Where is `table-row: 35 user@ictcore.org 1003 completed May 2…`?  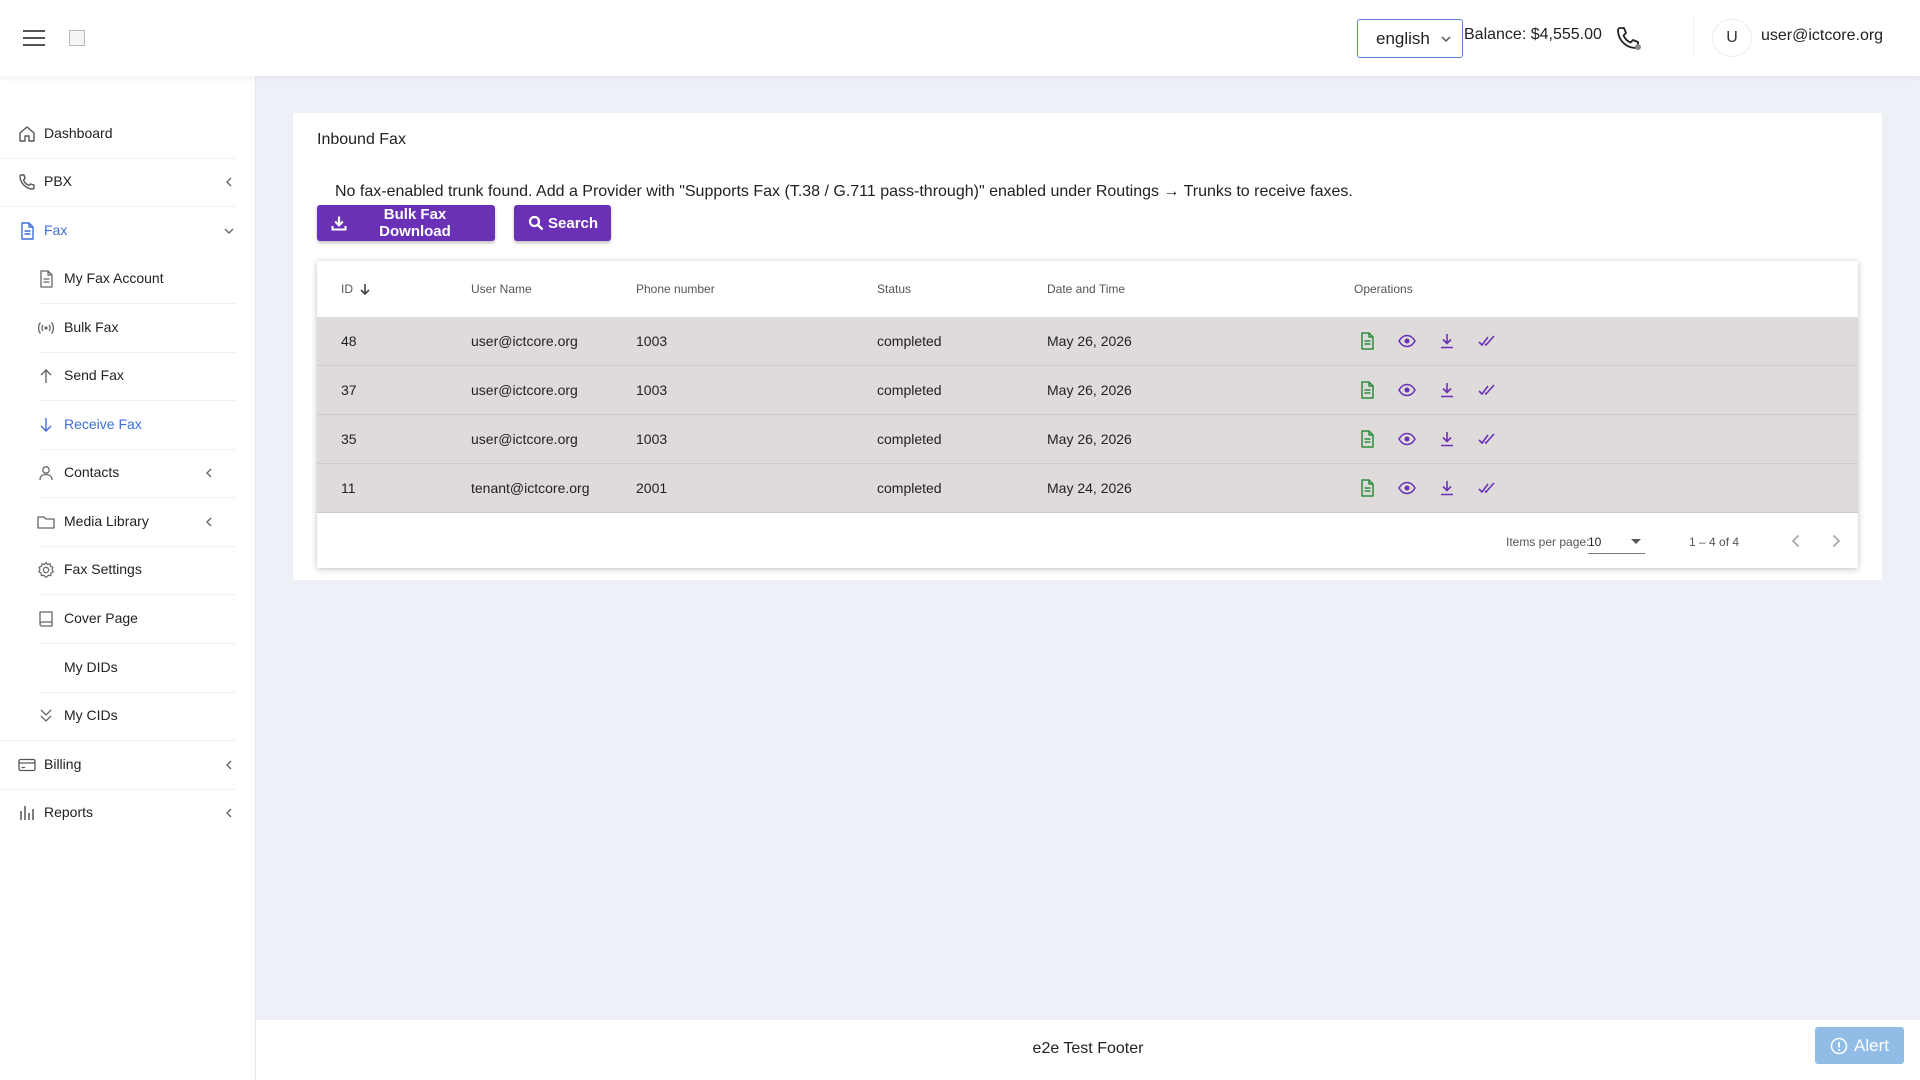
table-row: 35 user@ictcore.org 1003 completed May 2… is located at coordinates (1087, 439).